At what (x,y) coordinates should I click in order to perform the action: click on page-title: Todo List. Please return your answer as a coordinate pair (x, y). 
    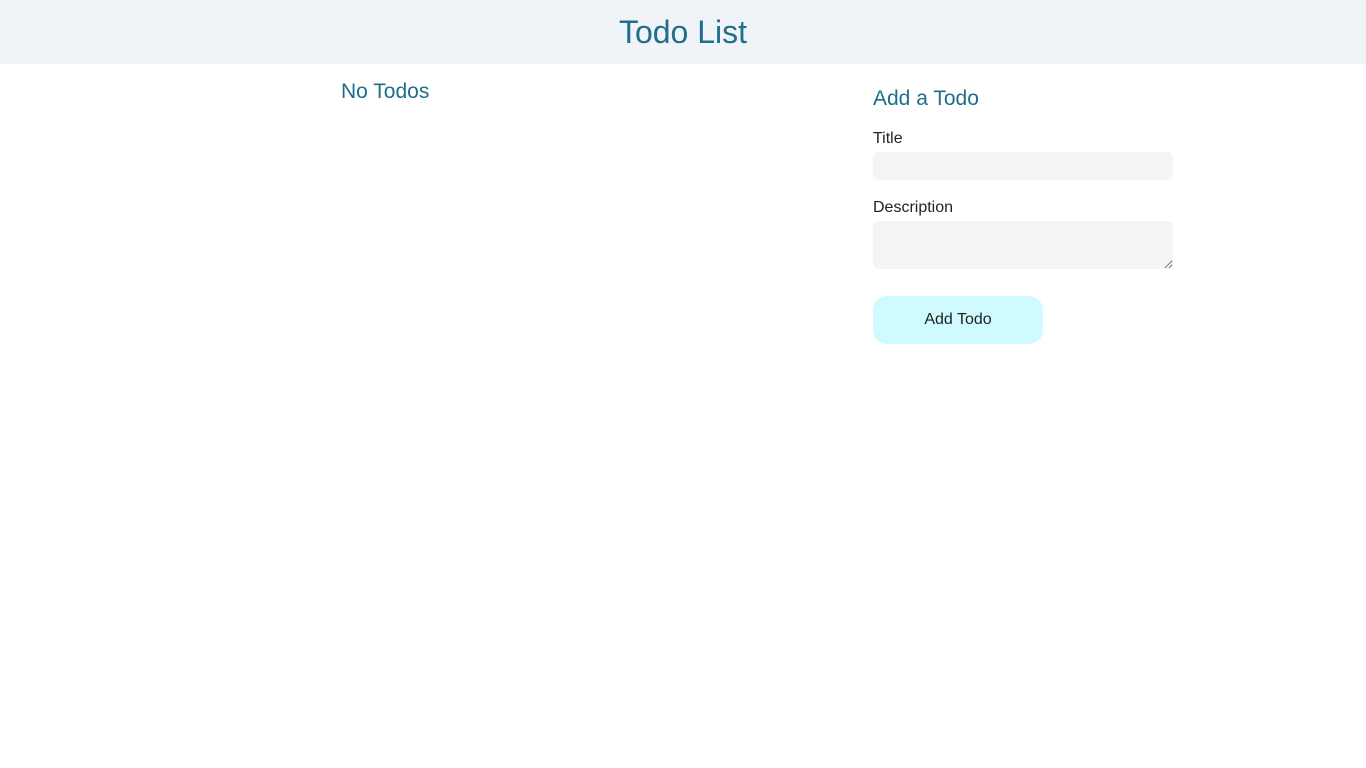
    Looking at the image, I should click on (683, 32).